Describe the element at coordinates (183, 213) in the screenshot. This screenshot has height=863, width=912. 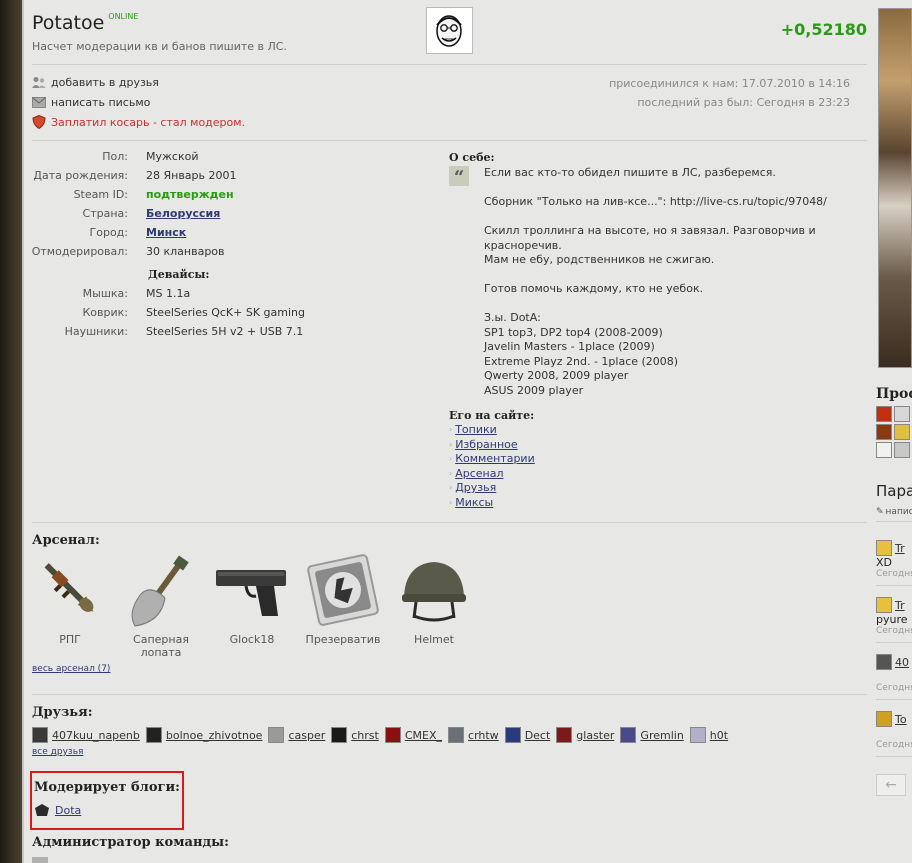
I see `info-value-link: Белоруссия` at that location.